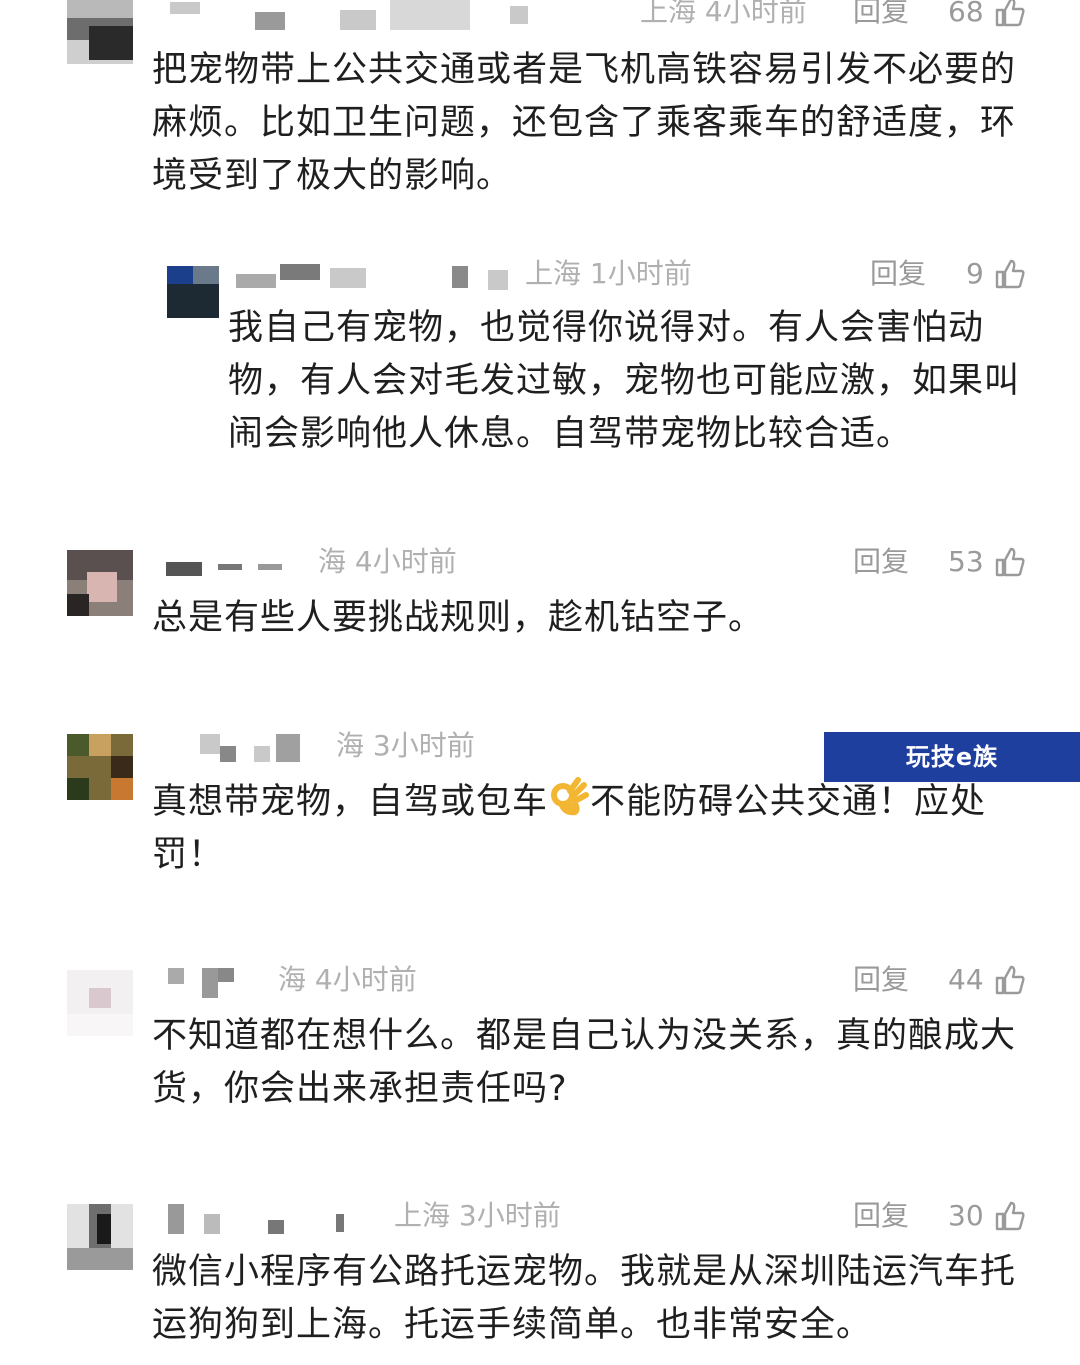  I want to click on comment-text: 真想带宠物，自驾或包车 不能防碍公共交通！应处罚！, so click(592, 829).